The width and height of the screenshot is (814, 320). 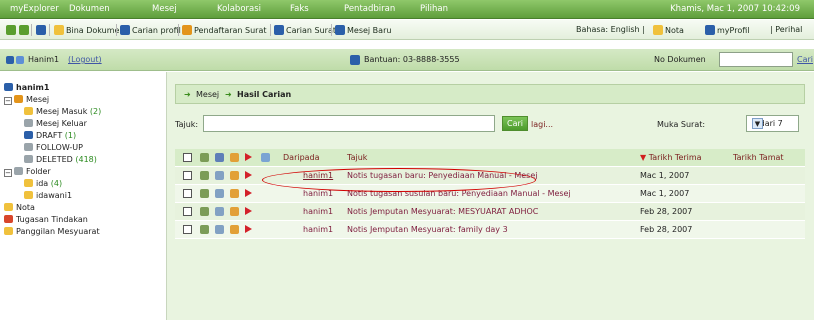 I want to click on row-subject: Notis Jemputan Mesyuarat: family day 3, so click(x=427, y=229).